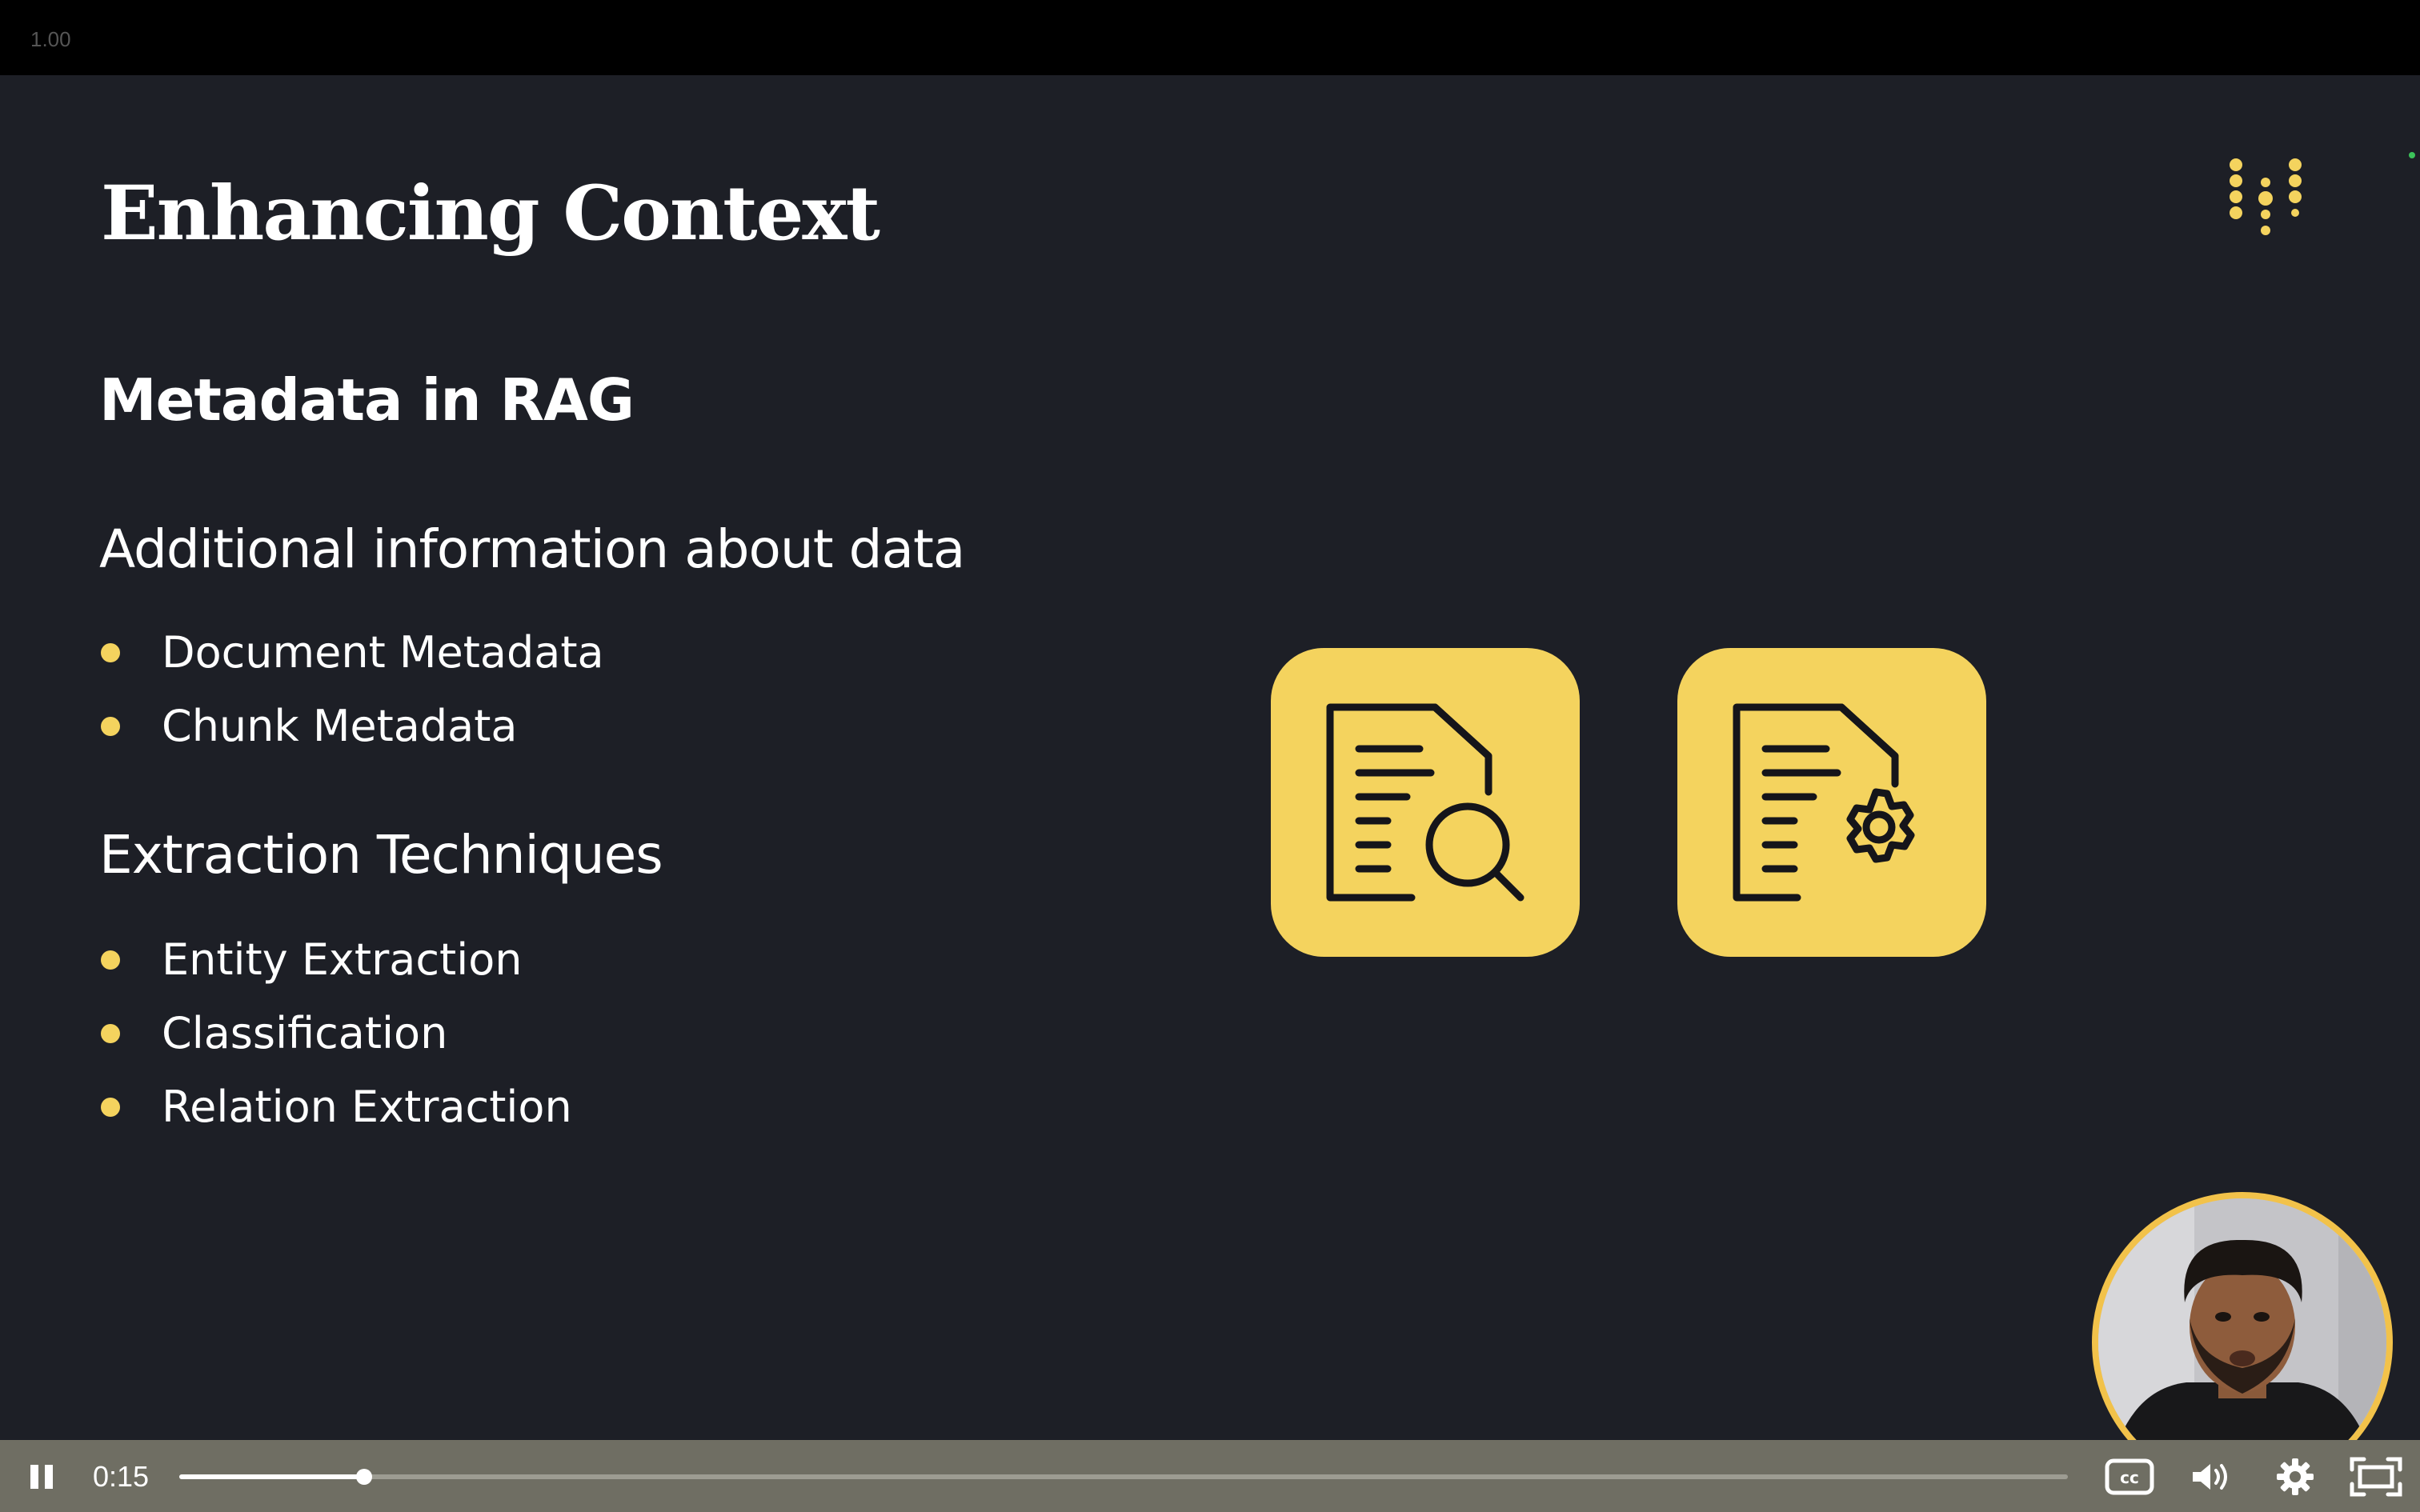 This screenshot has height=1512, width=2420. I want to click on list-item: Document Metadata, so click(351, 653).